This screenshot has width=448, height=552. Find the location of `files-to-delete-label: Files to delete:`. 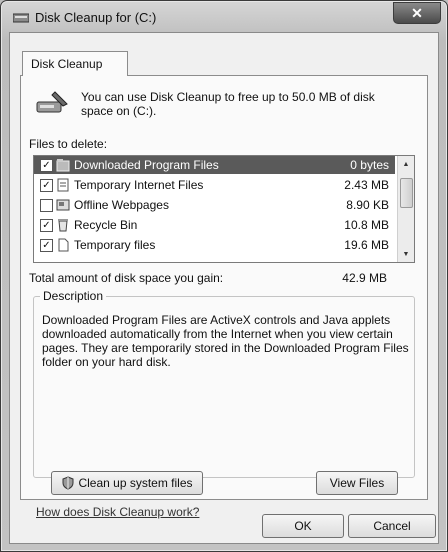

files-to-delete-label: Files to delete: is located at coordinates (68, 144).